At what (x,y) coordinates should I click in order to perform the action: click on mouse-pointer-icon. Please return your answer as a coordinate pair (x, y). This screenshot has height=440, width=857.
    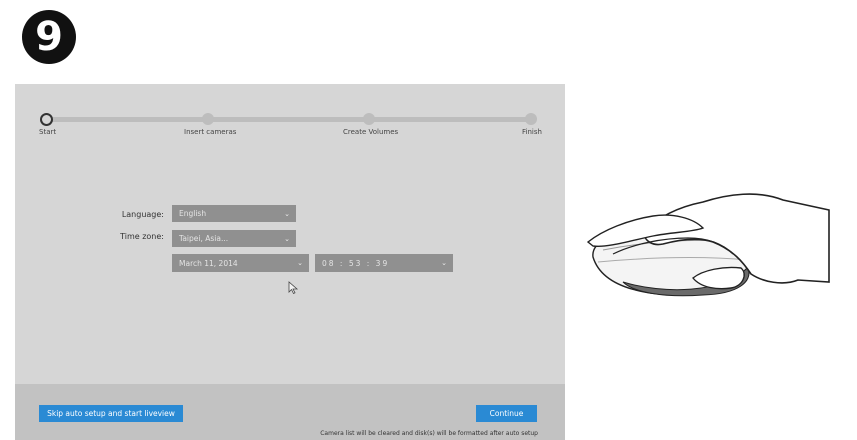
    Looking at the image, I should click on (293, 288).